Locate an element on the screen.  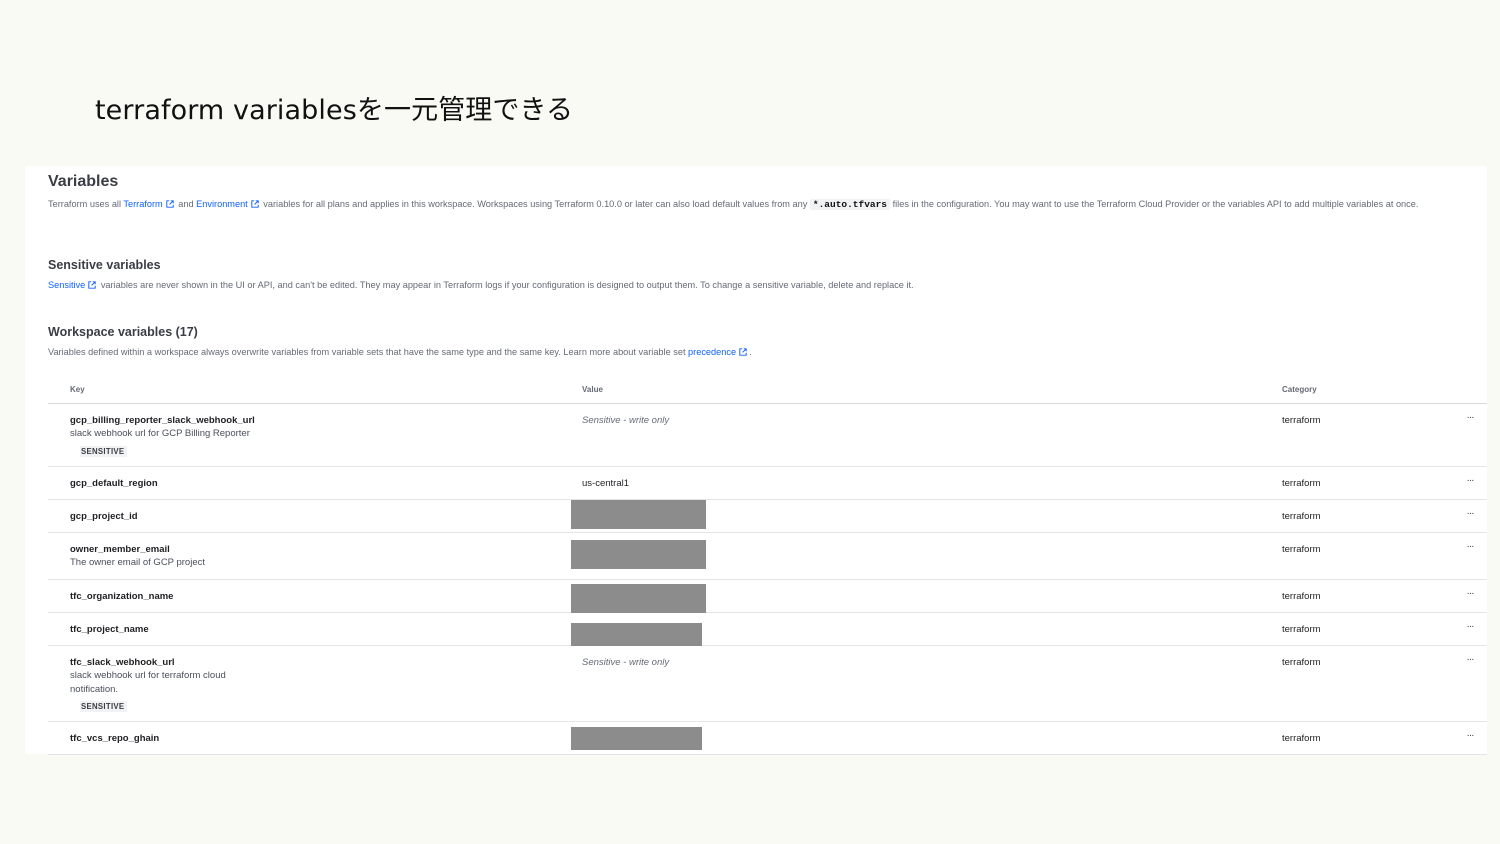
table-header: Key Value Category is located at coordinates (767, 392).